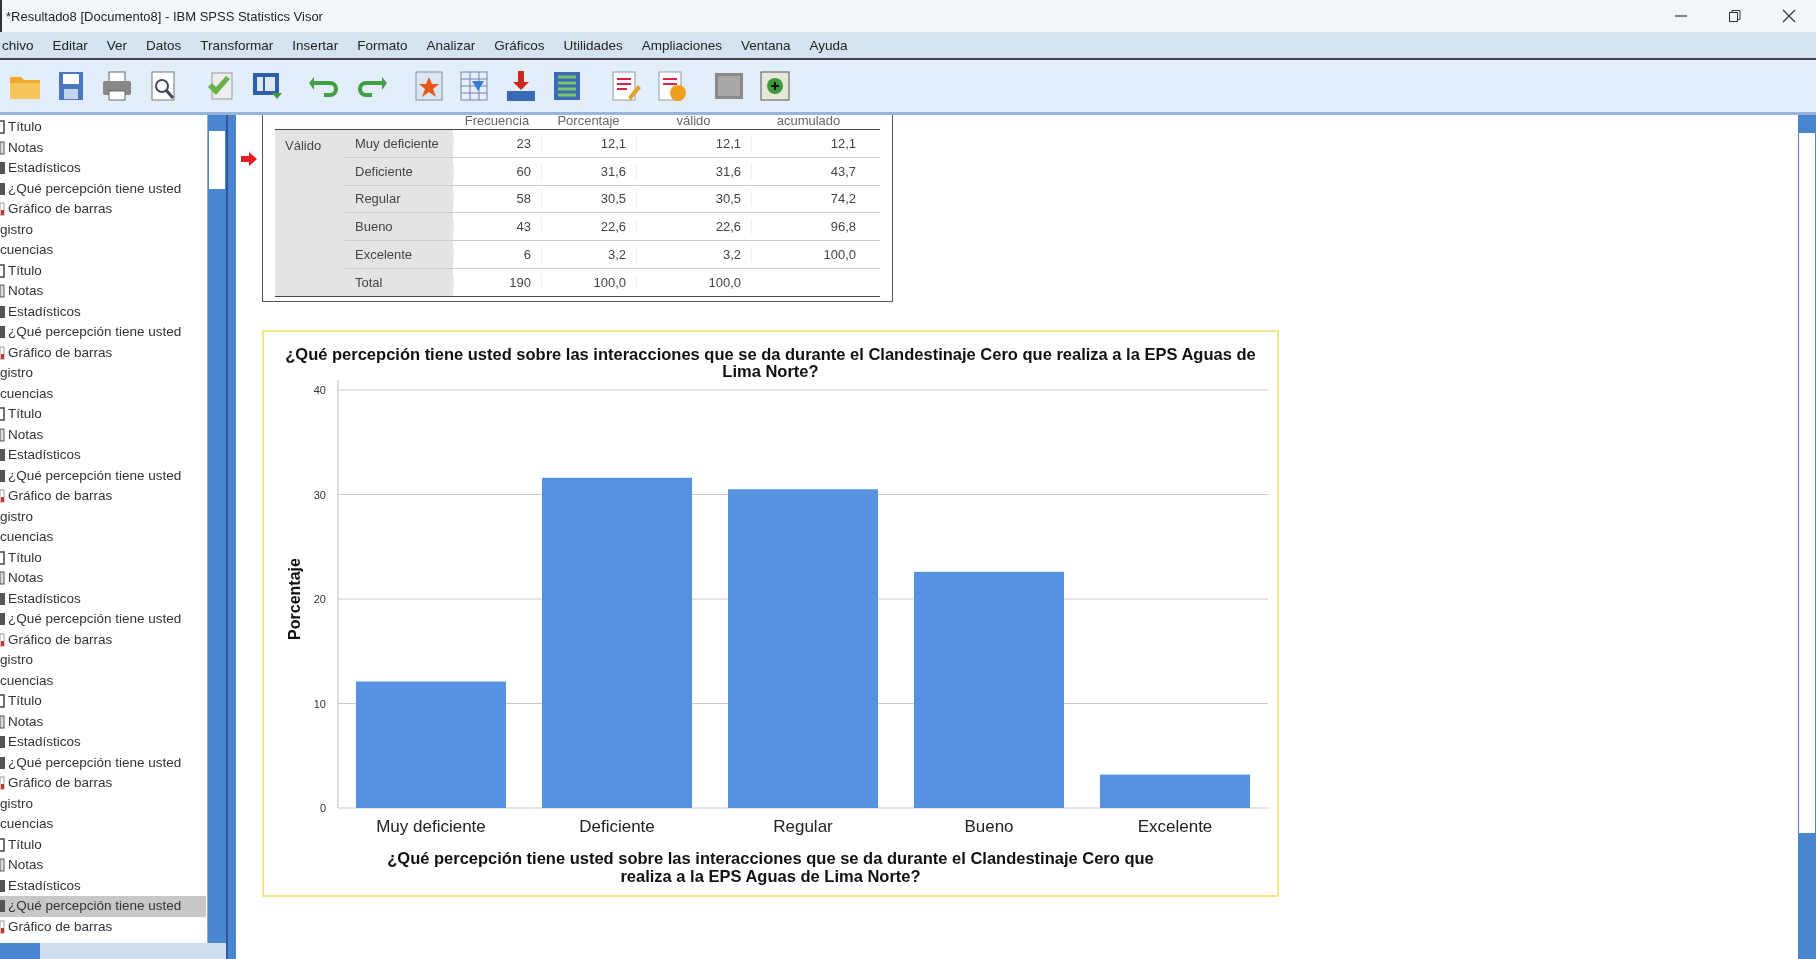 The image size is (1816, 959). I want to click on menu-item: Ventana, so click(766, 45).